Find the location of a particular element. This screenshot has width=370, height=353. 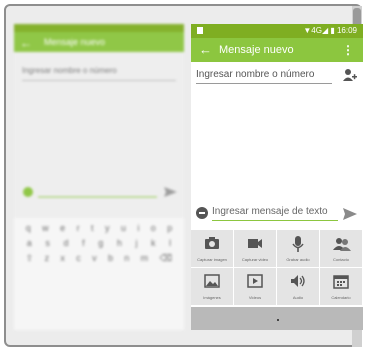

keyboard-row: a s d f g h j k l is located at coordinates (99, 240).